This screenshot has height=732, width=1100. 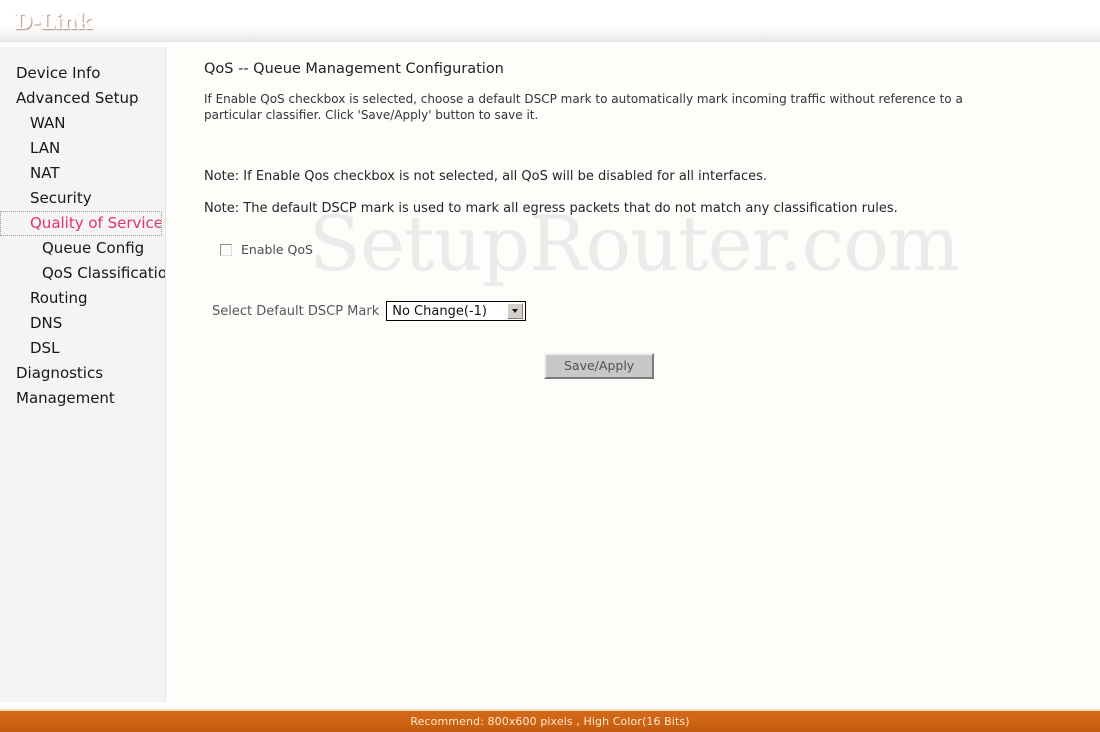 What do you see at coordinates (82, 198) in the screenshot?
I see `sidebar-item-security: Security` at bounding box center [82, 198].